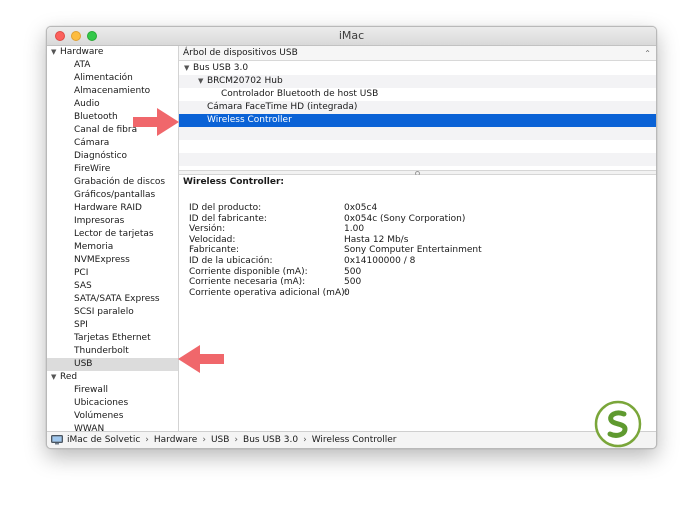  What do you see at coordinates (112, 234) in the screenshot?
I see `sidebar-item-lector-de-tarjetas: Lector de tarjetas` at bounding box center [112, 234].